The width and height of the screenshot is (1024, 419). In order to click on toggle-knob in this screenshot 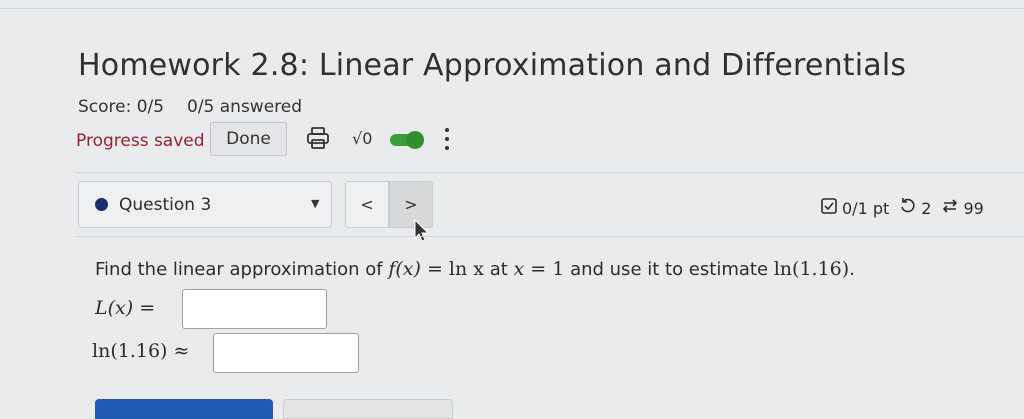, I will do `click(415, 140)`.